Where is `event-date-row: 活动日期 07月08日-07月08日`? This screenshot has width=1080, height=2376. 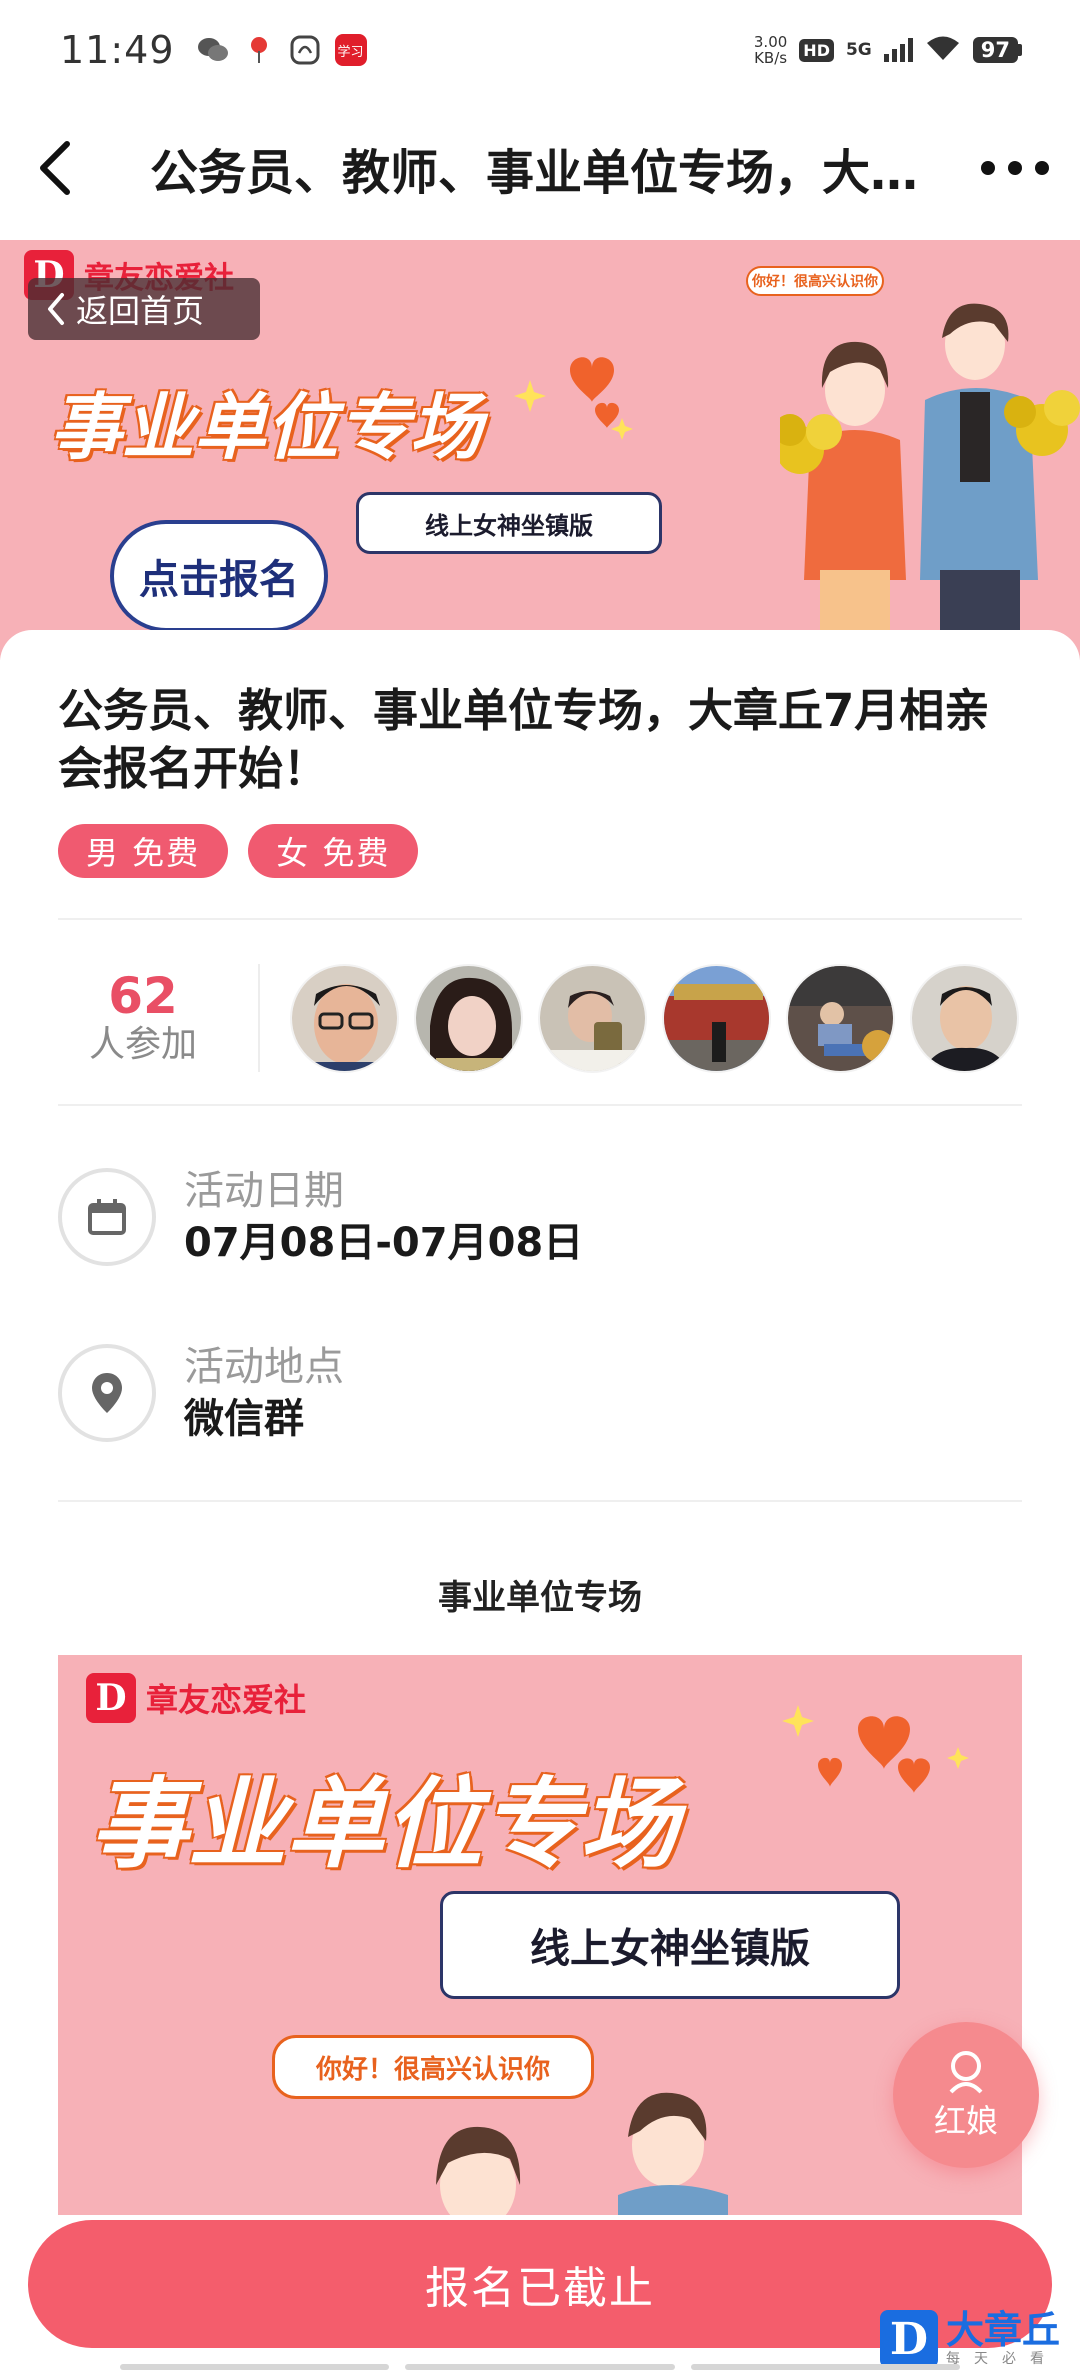 event-date-row: 活动日期 07月08日-07月08日 is located at coordinates (540, 1217).